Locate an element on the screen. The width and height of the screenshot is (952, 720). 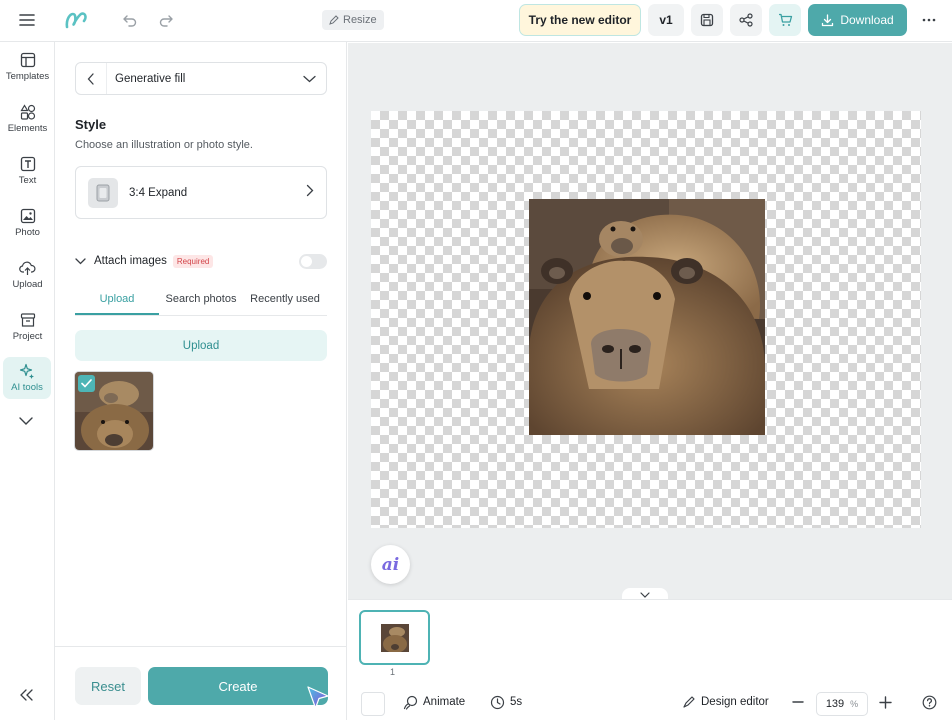
try-new-editor-button: Try the new editor is located at coordinates (580, 20).